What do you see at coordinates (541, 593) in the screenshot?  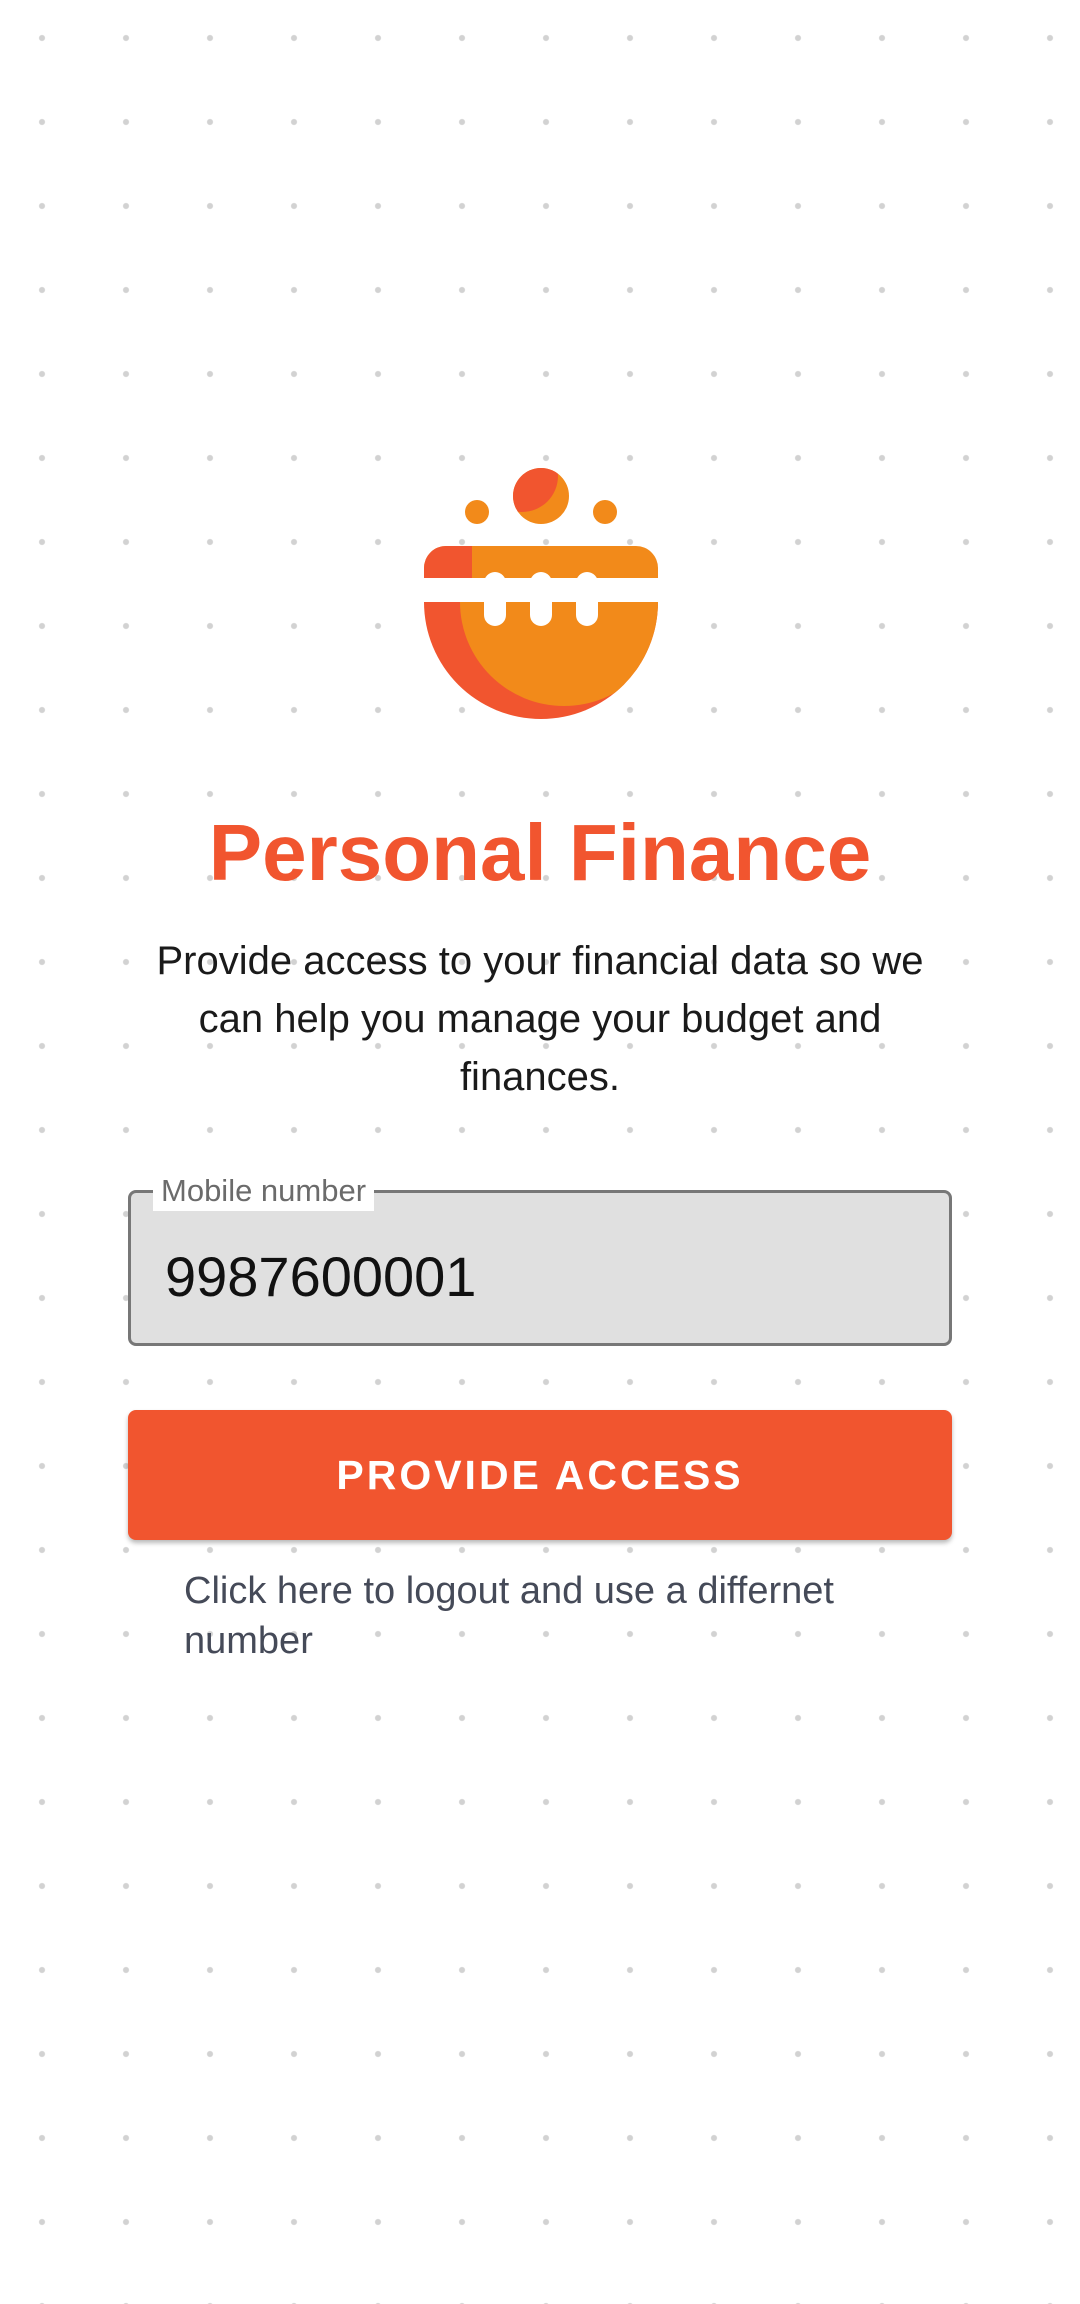 I see `finance-pot-icon` at bounding box center [541, 593].